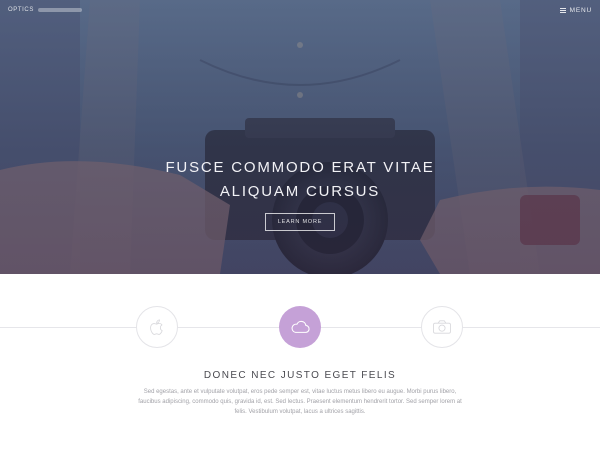  Describe the element at coordinates (300, 180) in the screenshot. I see `hero-title: FUSCE COMMODO ERAT VITAE ALIQUAM CURSUS` at that location.